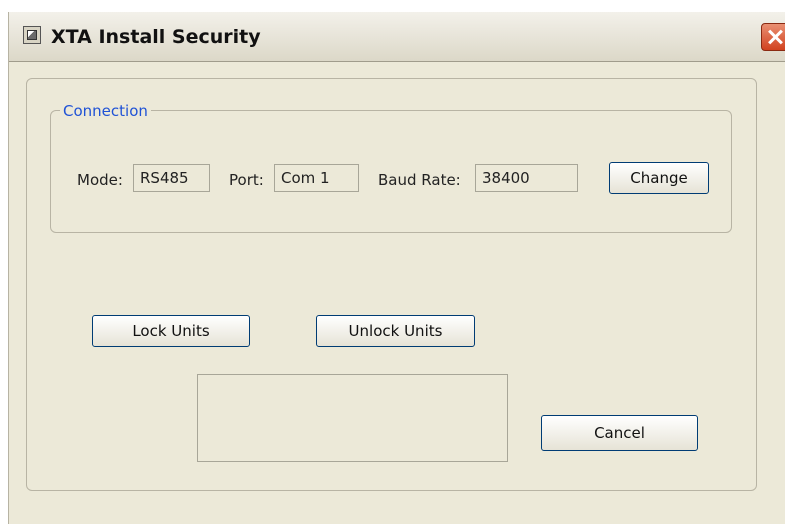 The height and width of the screenshot is (524, 785). I want to click on port-label: Port:, so click(246, 180).